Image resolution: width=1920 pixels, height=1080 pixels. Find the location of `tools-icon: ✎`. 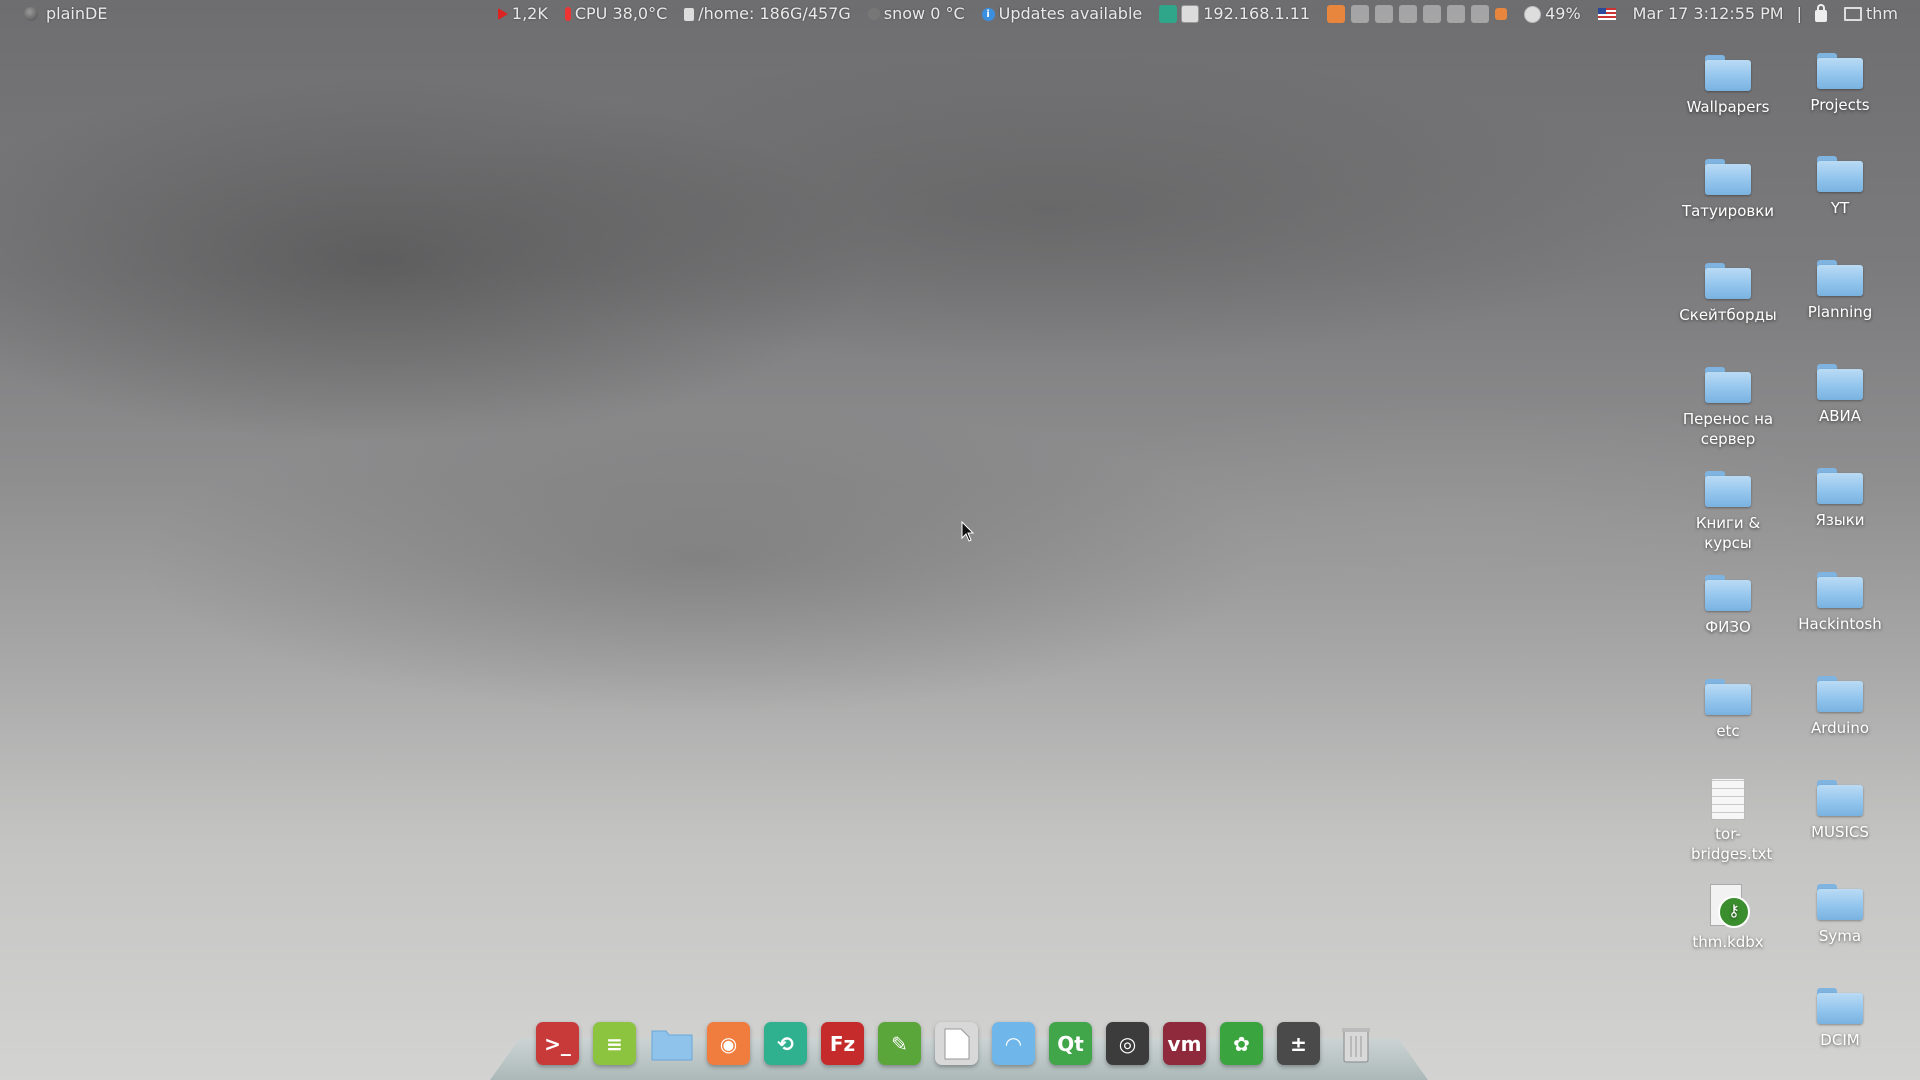

tools-icon: ✎ is located at coordinates (899, 1043).